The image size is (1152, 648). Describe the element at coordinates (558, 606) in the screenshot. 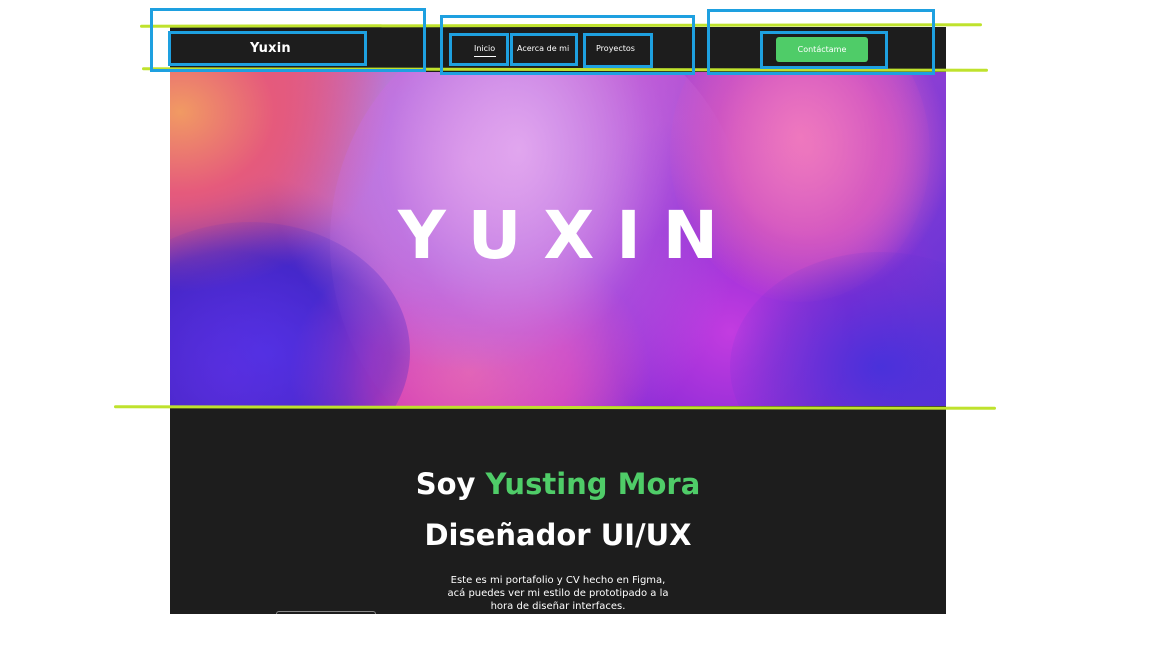

I see `description-line: hora de diseñar interfaces.` at that location.